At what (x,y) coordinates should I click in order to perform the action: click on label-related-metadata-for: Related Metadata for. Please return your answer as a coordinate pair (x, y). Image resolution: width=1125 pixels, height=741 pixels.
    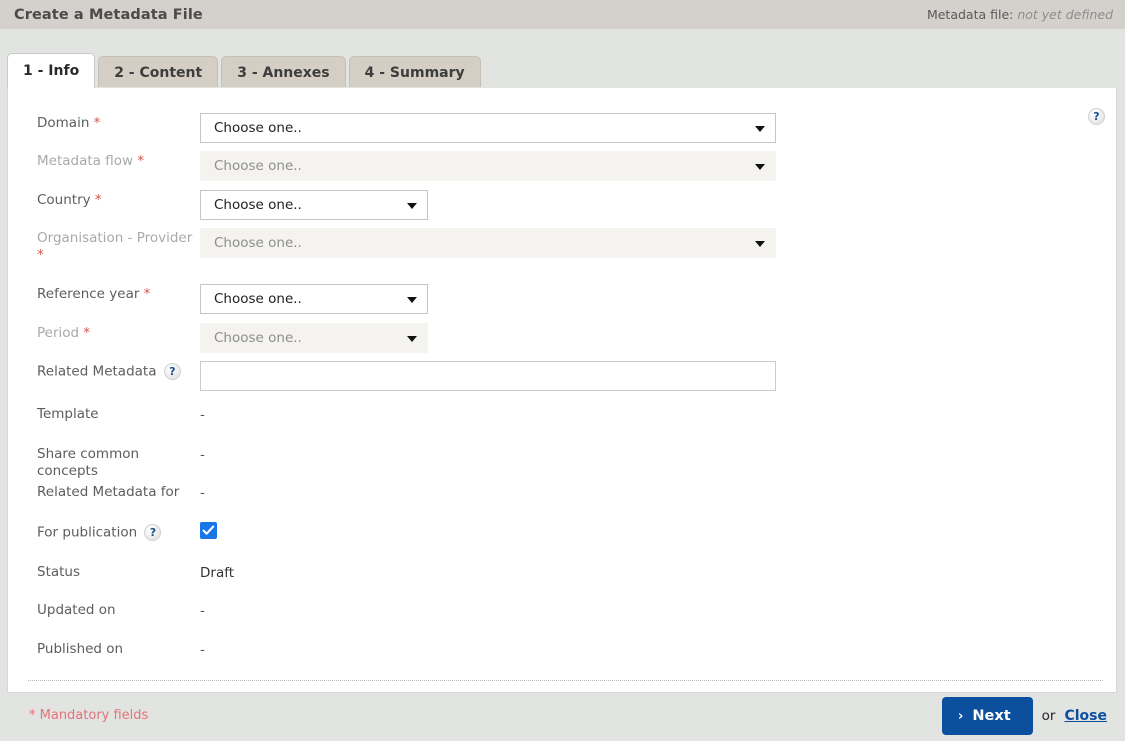
    Looking at the image, I should click on (104, 491).